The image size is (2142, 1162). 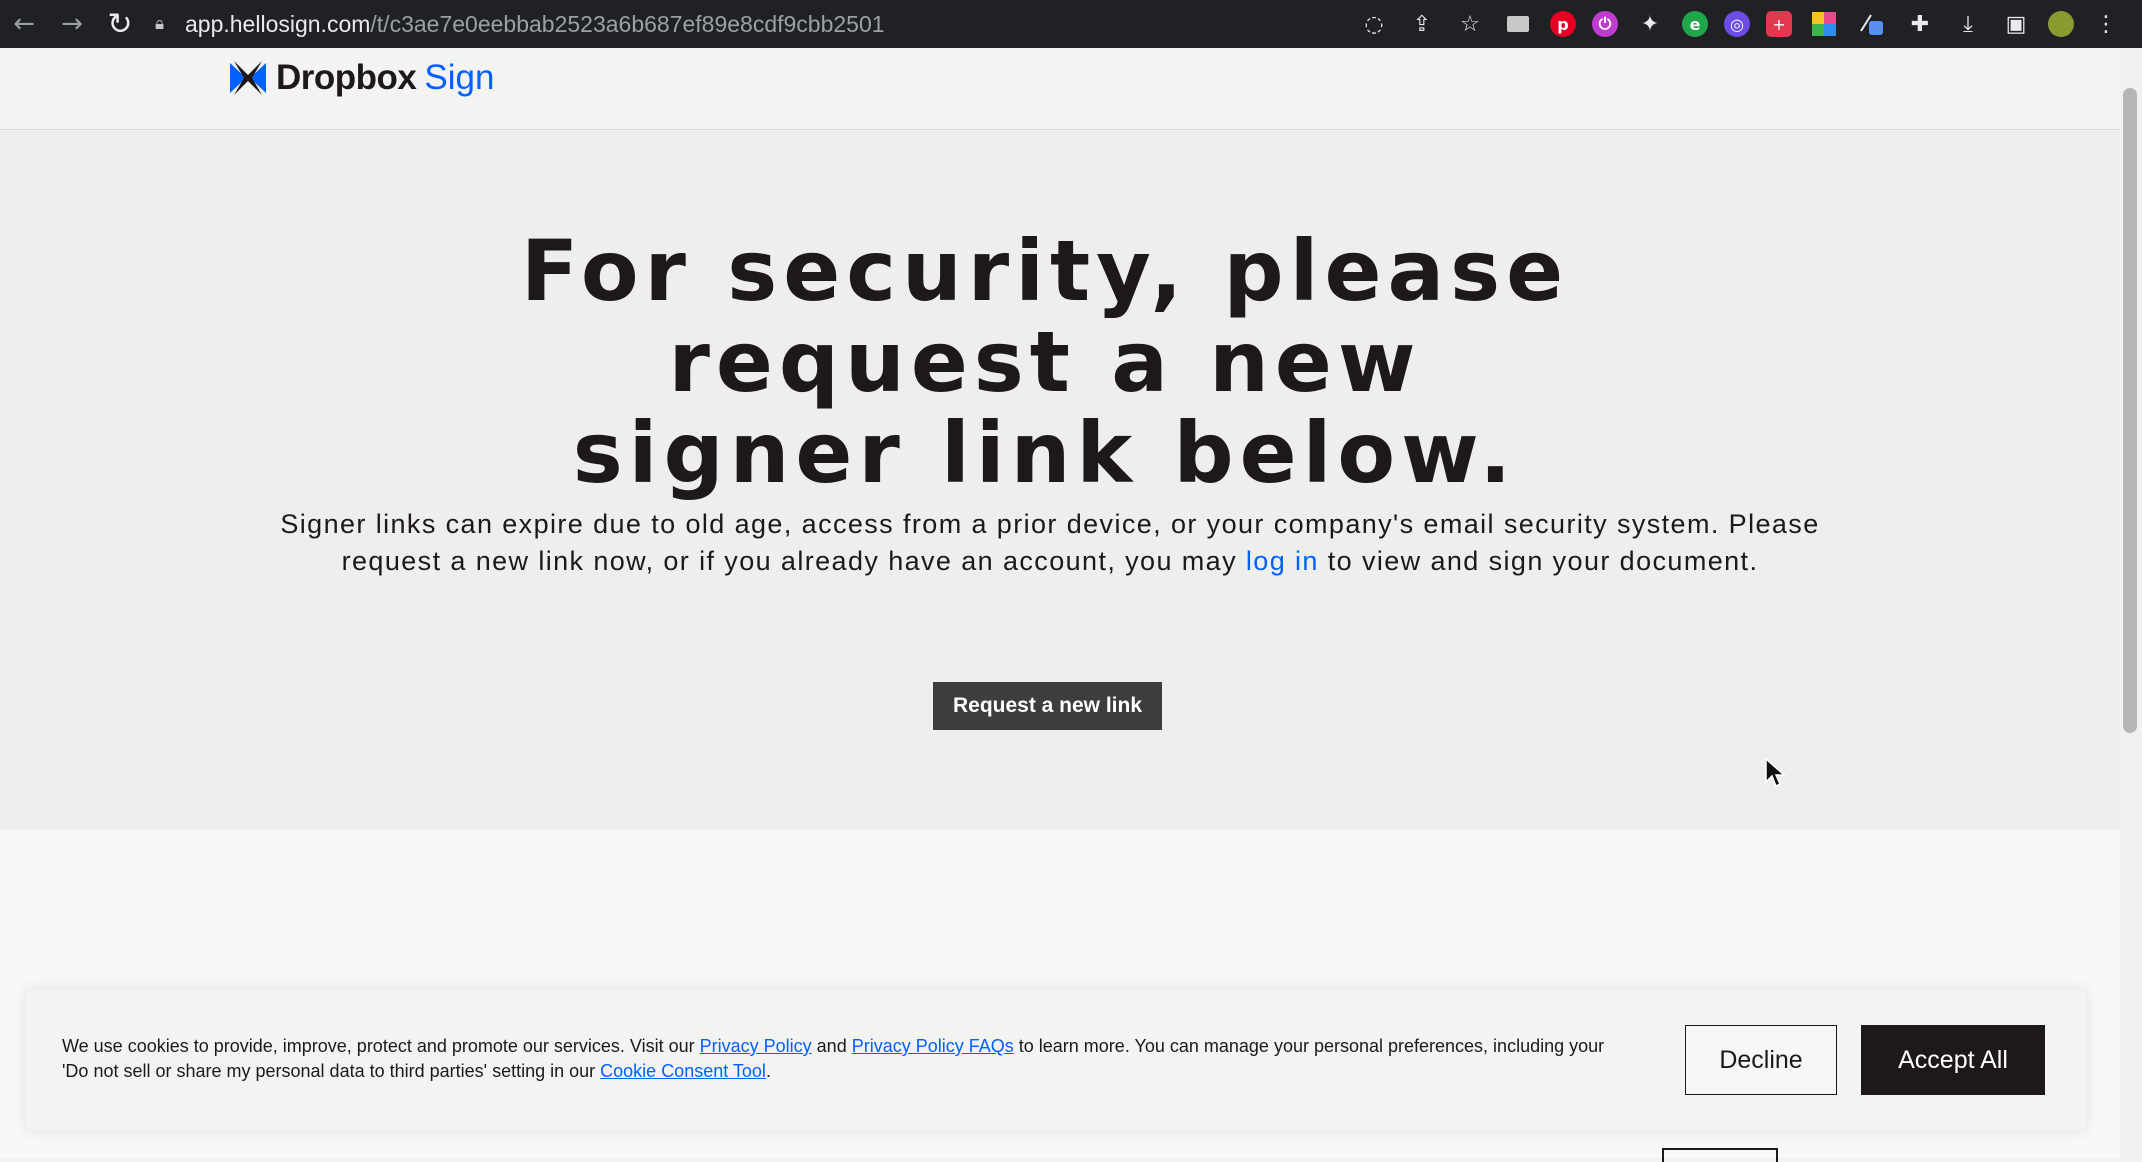 What do you see at coordinates (1538, 561) in the screenshot?
I see `explanation-text-end: to view and sign your document.` at bounding box center [1538, 561].